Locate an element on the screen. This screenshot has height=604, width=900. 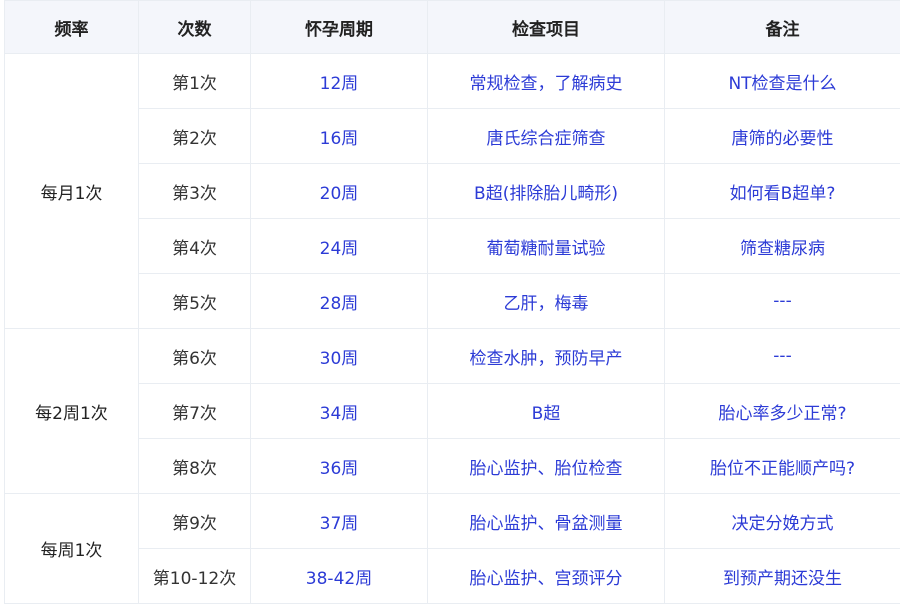
week-link: 38-42周 is located at coordinates (339, 576).